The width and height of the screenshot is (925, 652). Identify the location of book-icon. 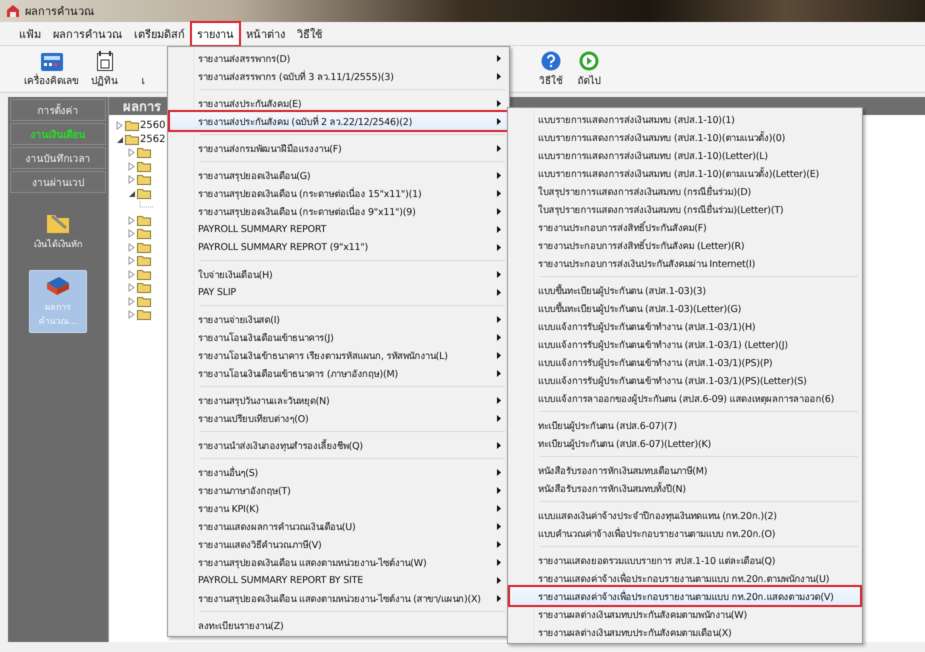
(58, 286).